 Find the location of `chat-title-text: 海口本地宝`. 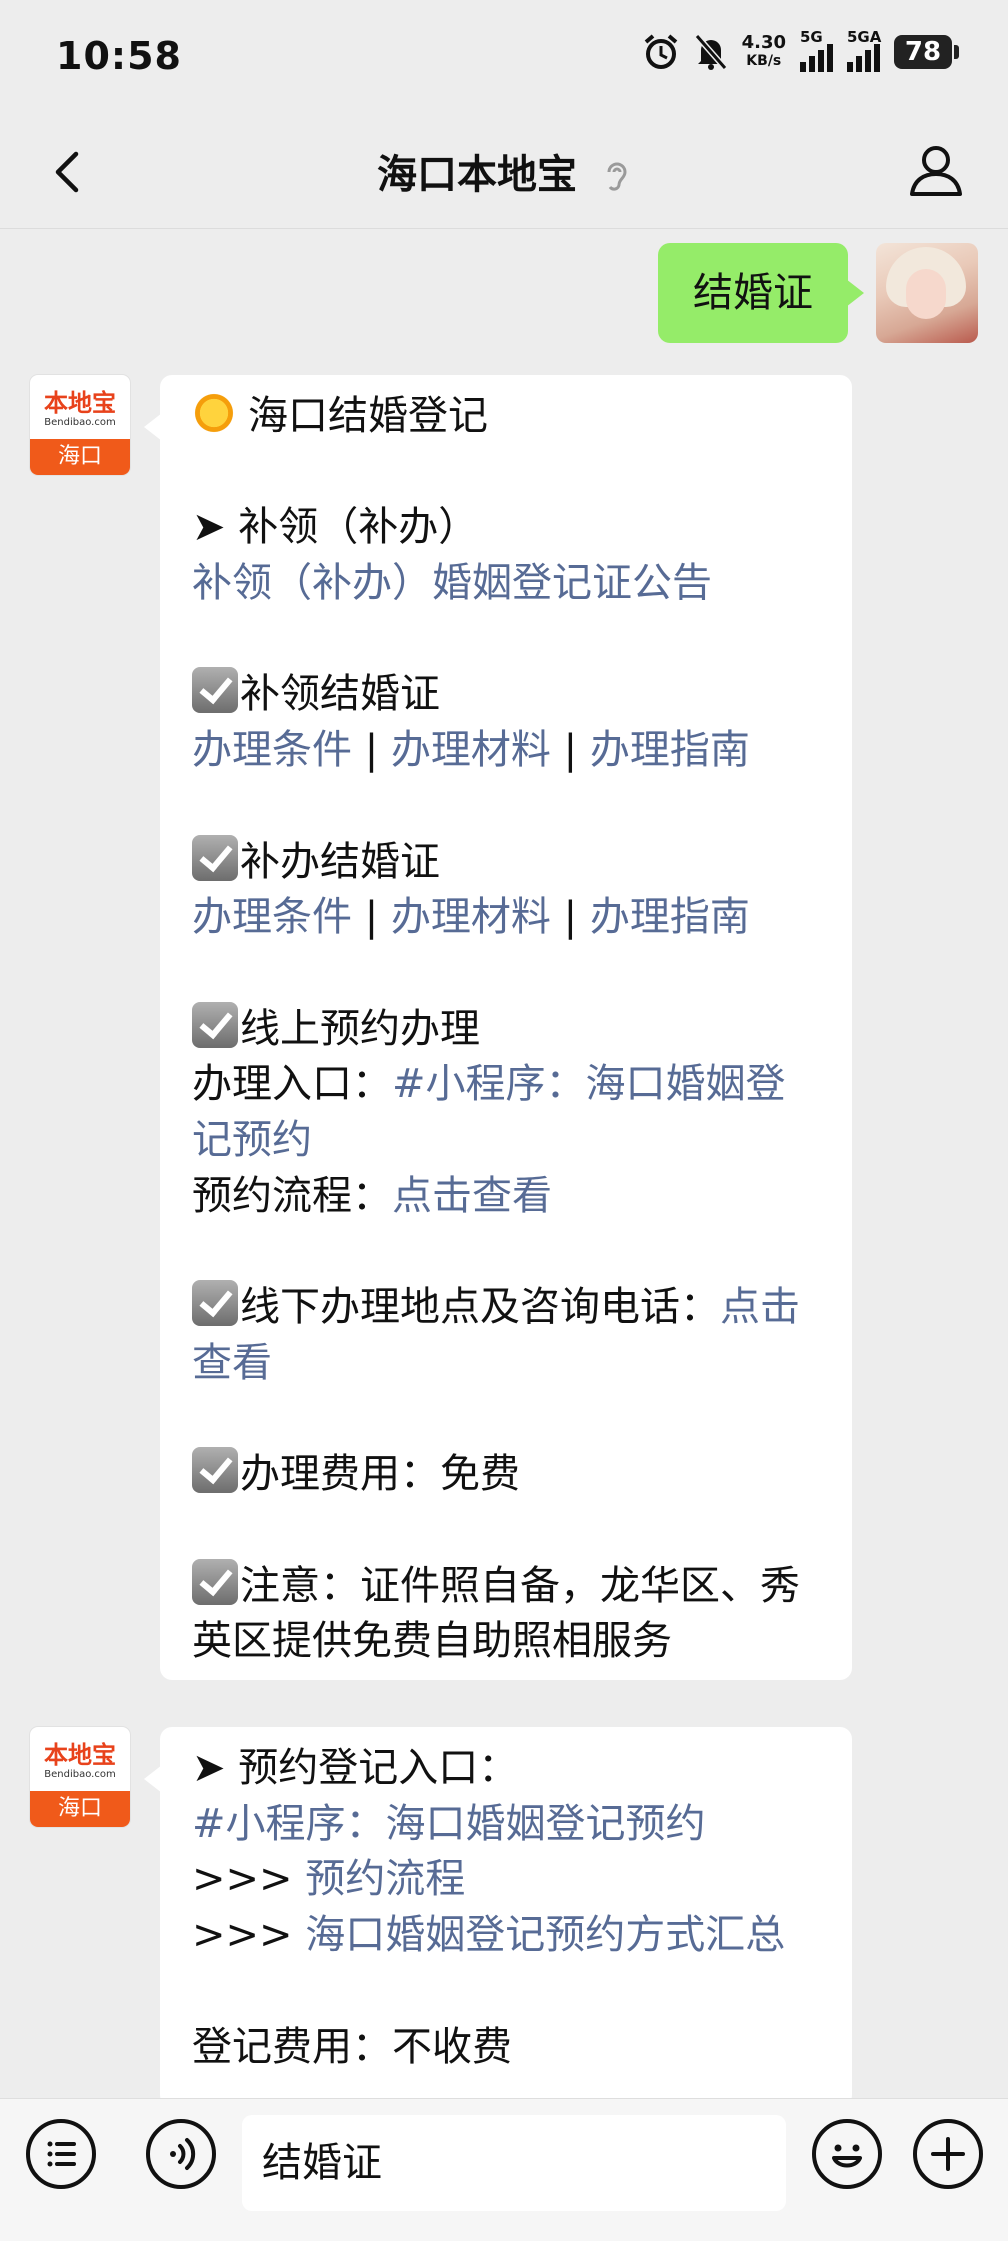

chat-title-text: 海口本地宝 is located at coordinates (477, 175).